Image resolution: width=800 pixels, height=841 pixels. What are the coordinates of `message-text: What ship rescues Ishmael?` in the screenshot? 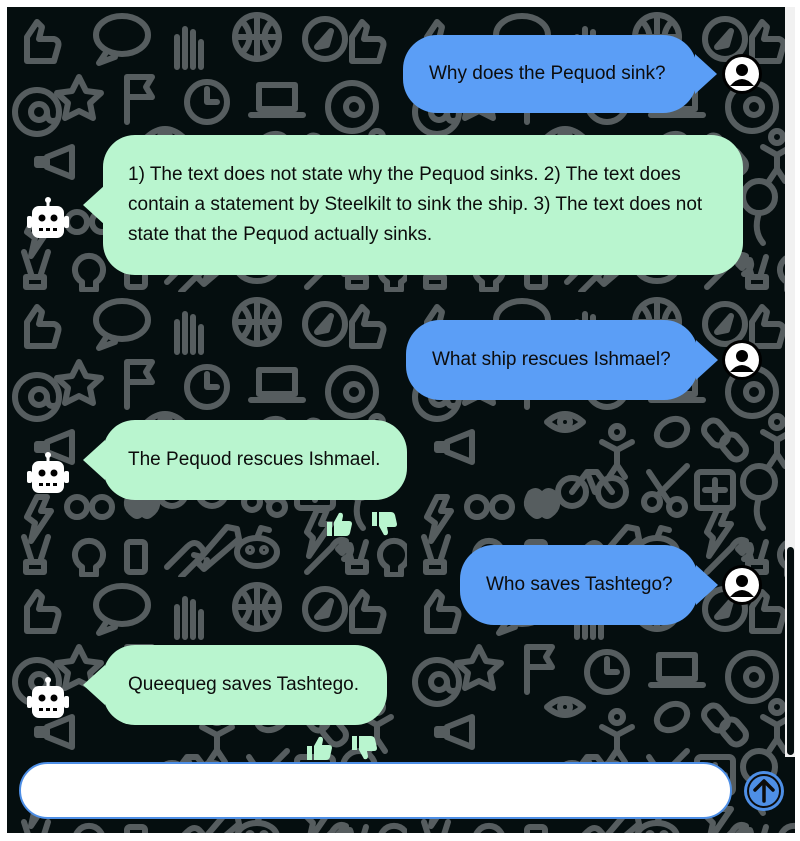 It's located at (551, 359).